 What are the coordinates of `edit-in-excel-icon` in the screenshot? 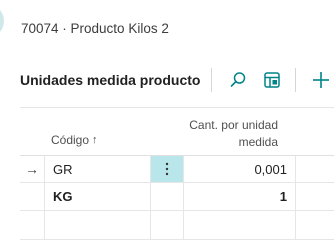 It's located at (272, 80).